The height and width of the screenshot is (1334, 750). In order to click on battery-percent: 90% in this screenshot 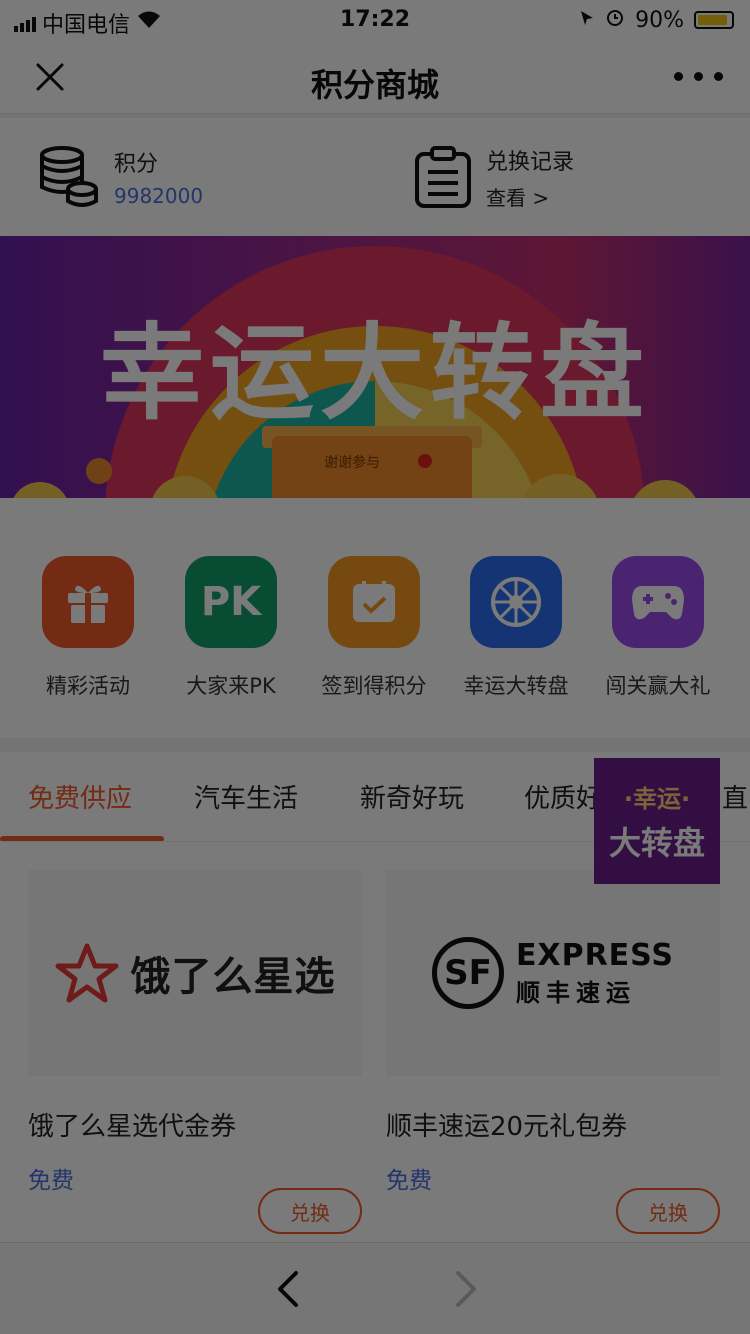, I will do `click(659, 20)`.